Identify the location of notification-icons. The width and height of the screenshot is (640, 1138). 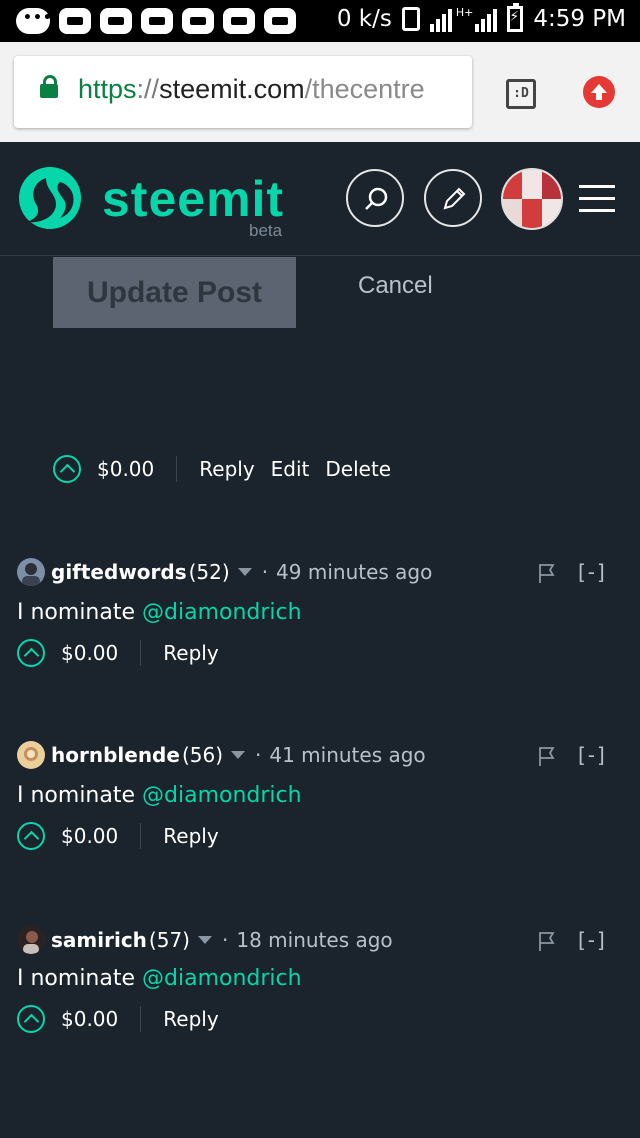
(156, 21).